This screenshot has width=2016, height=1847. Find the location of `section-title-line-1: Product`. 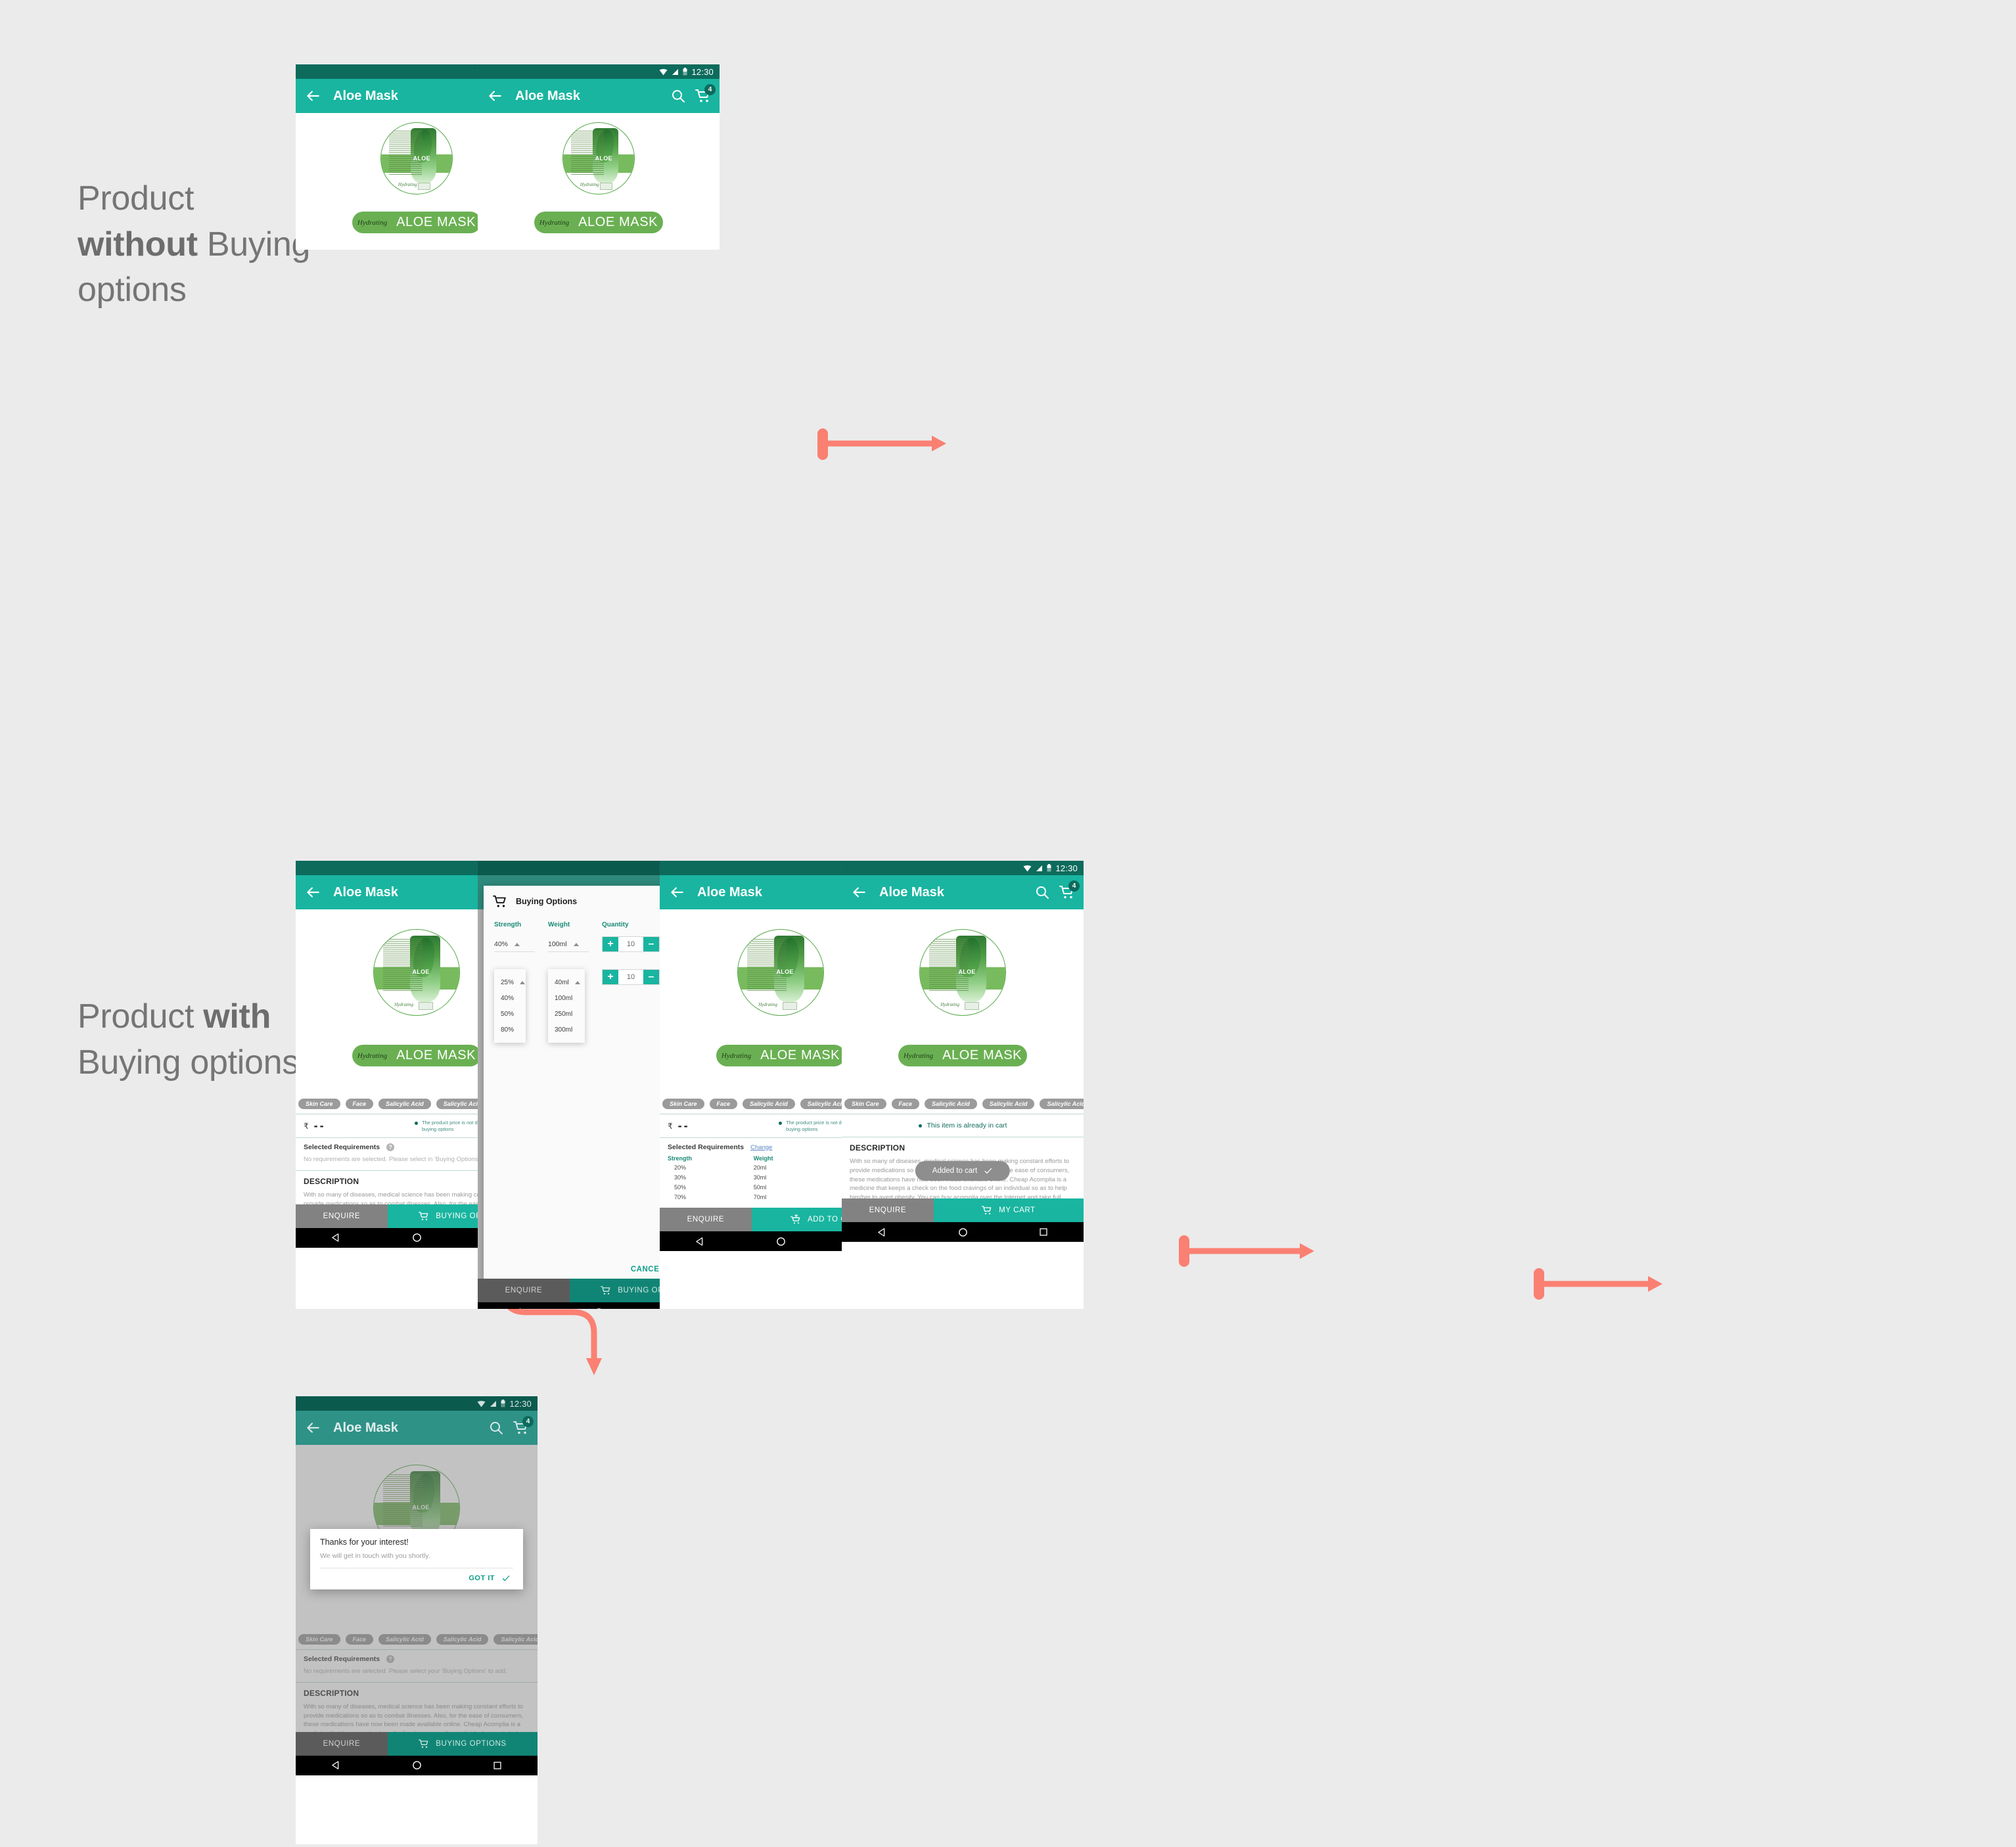

section-title-line-1: Product is located at coordinates (136, 198).